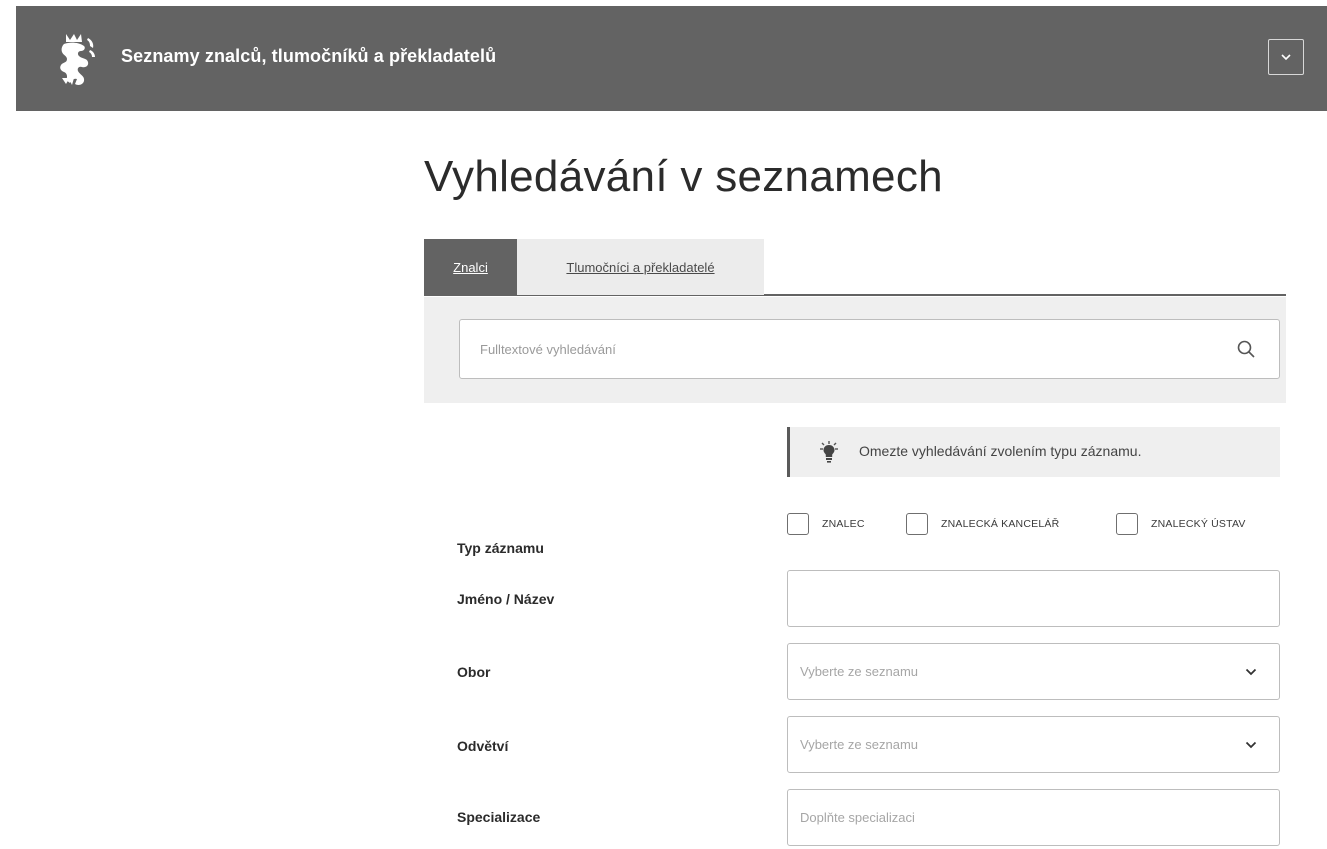 The image size is (1327, 849). I want to click on specialization-label: Specializace, so click(499, 817).